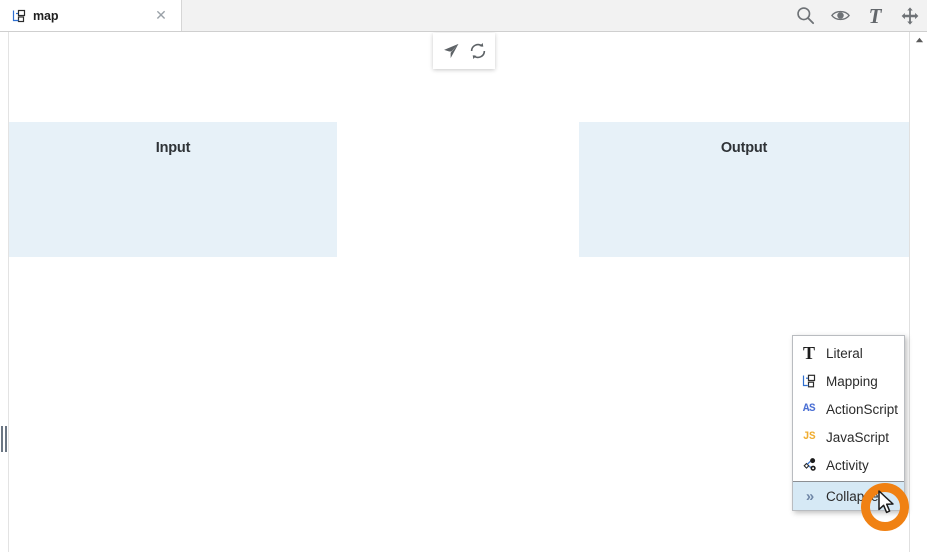 The height and width of the screenshot is (552, 927). I want to click on refresh-icon, so click(478, 51).